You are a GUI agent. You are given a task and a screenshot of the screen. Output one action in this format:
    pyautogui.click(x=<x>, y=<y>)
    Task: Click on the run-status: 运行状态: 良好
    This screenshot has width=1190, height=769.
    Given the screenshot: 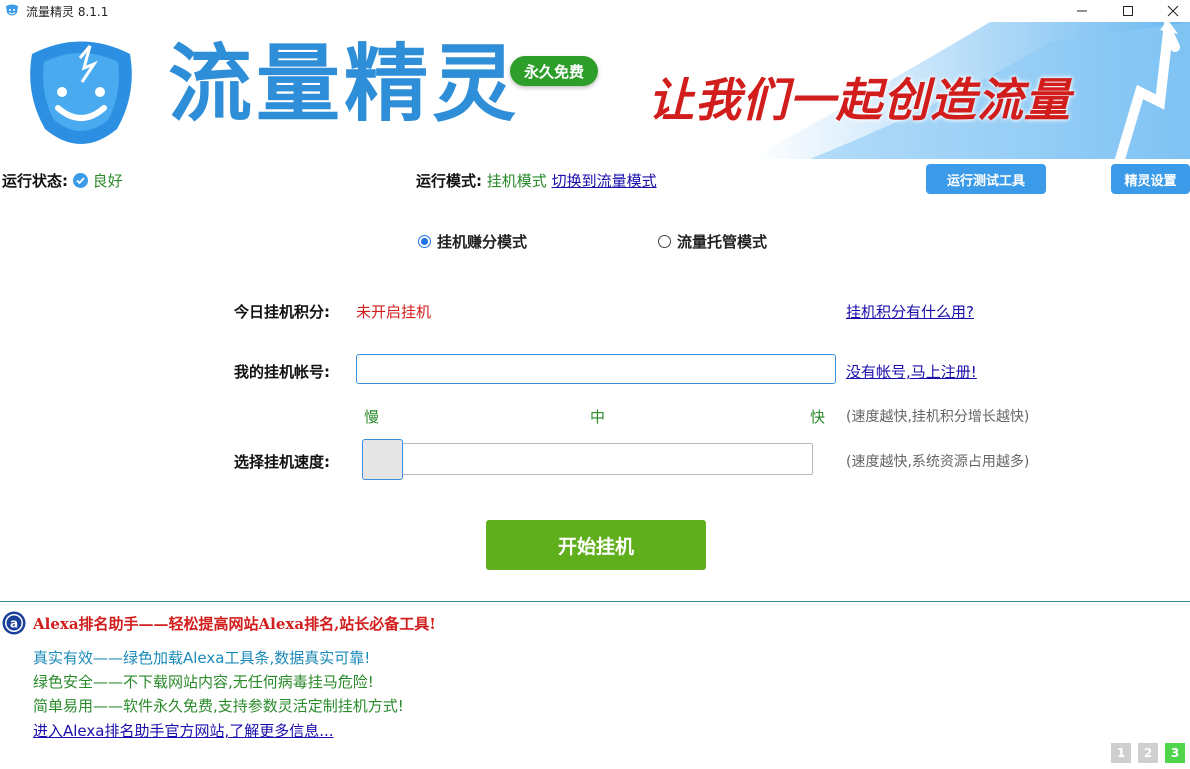 What is the action you would take?
    pyautogui.click(x=62, y=180)
    